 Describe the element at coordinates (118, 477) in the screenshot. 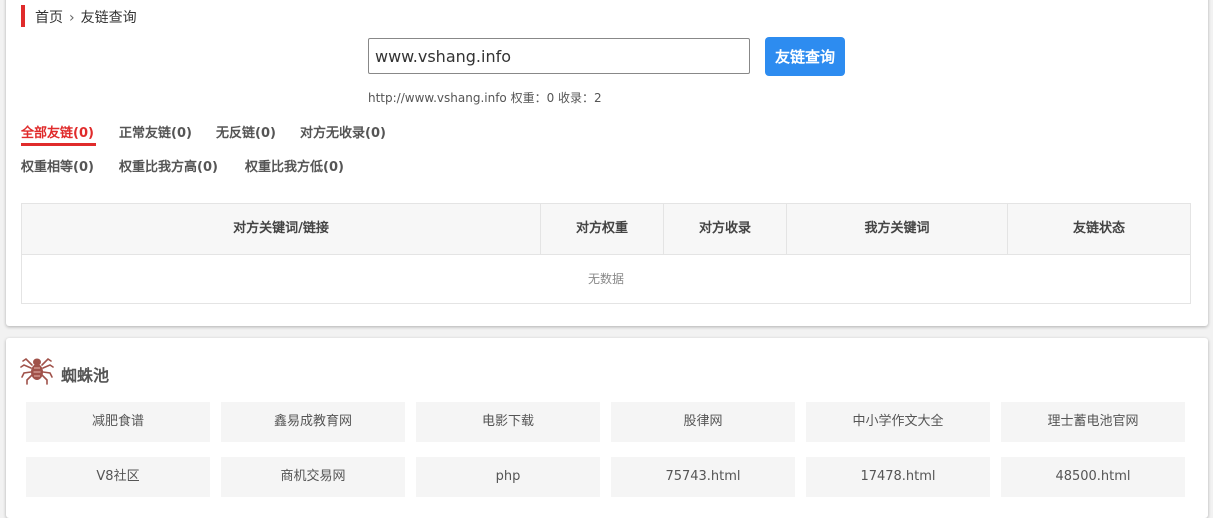

I see `spider-link-item: V8社区` at that location.